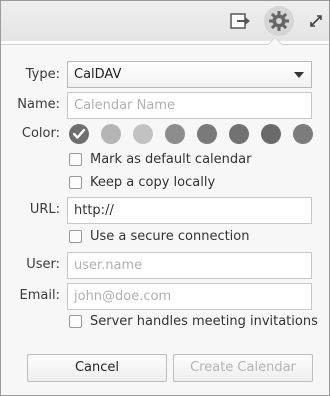  I want to click on meeting-invitations-checkbox, so click(75, 321).